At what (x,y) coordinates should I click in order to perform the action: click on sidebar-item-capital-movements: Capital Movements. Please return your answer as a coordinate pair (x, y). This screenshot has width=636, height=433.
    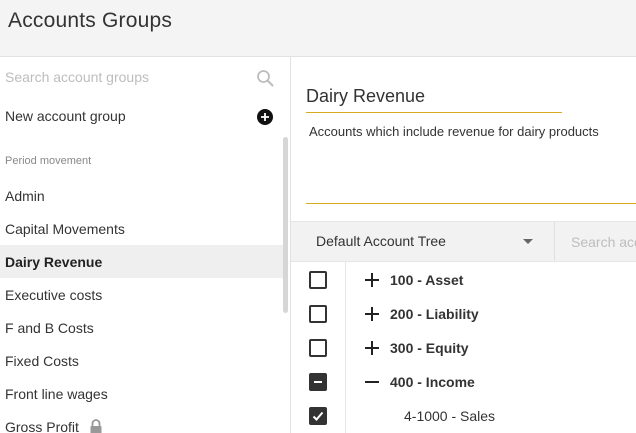
    Looking at the image, I should click on (141, 228).